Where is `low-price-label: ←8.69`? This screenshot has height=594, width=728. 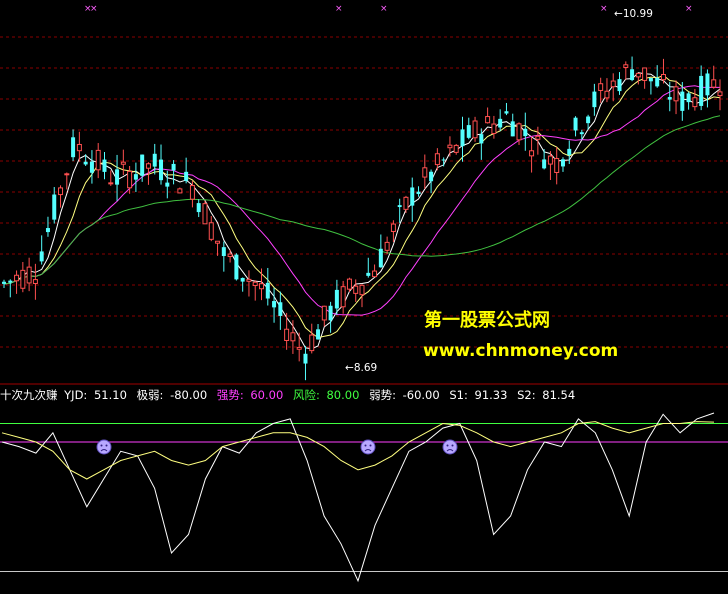
low-price-label: ←8.69 is located at coordinates (361, 368).